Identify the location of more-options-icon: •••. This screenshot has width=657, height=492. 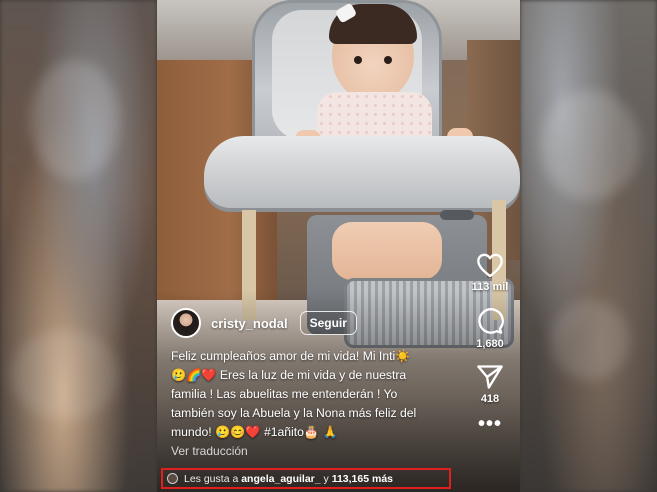
(490, 424).